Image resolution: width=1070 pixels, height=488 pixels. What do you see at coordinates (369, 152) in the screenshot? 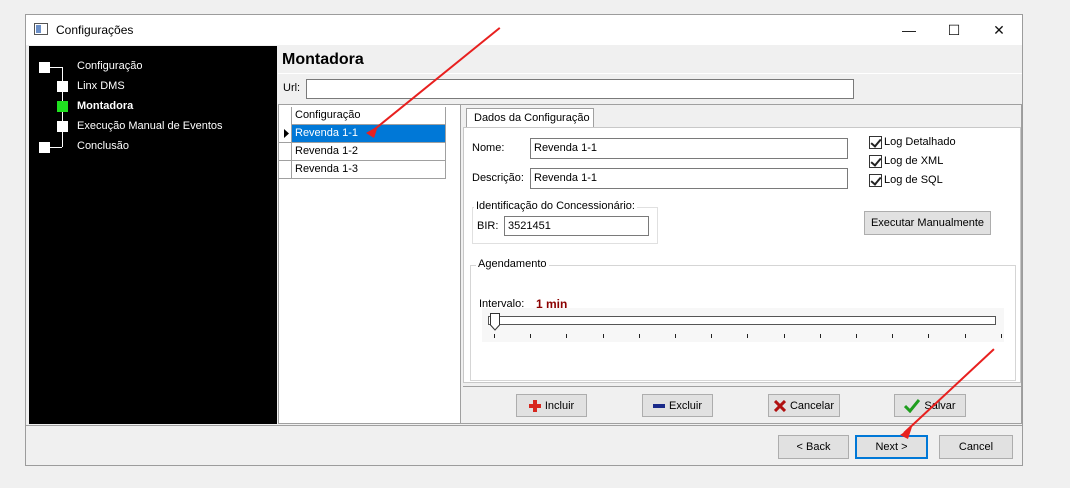
I see `grid-row-revenda-1-2: Revenda 1-2` at bounding box center [369, 152].